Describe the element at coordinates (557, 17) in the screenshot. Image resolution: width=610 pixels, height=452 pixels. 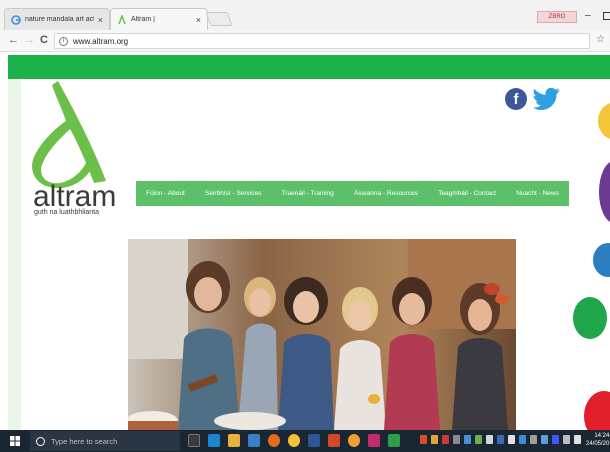
I see `extension-badge: ZBRO` at that location.